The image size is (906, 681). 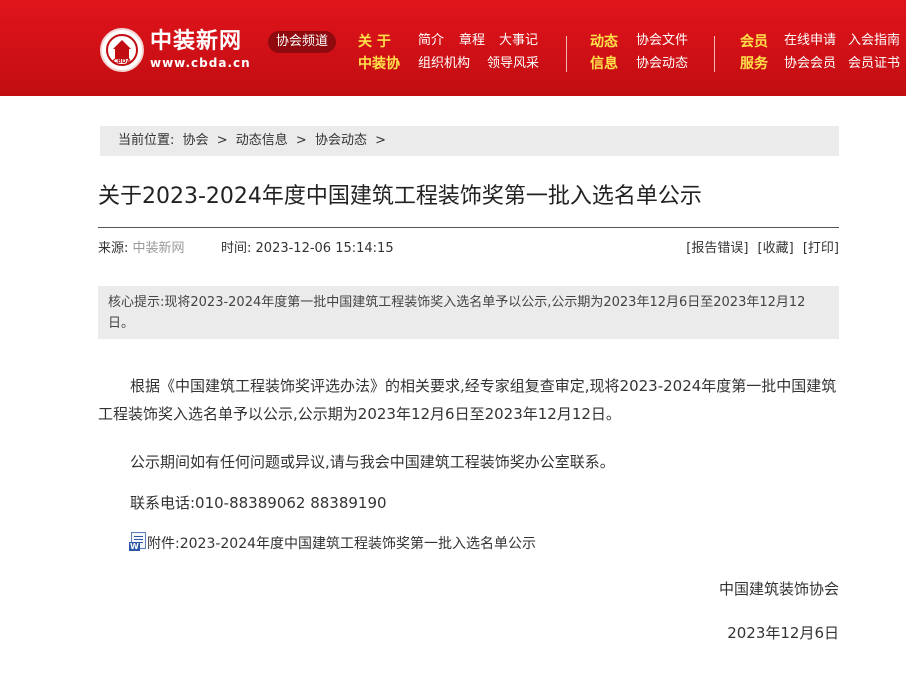 I want to click on nav-link-charter: 章程, so click(x=472, y=41).